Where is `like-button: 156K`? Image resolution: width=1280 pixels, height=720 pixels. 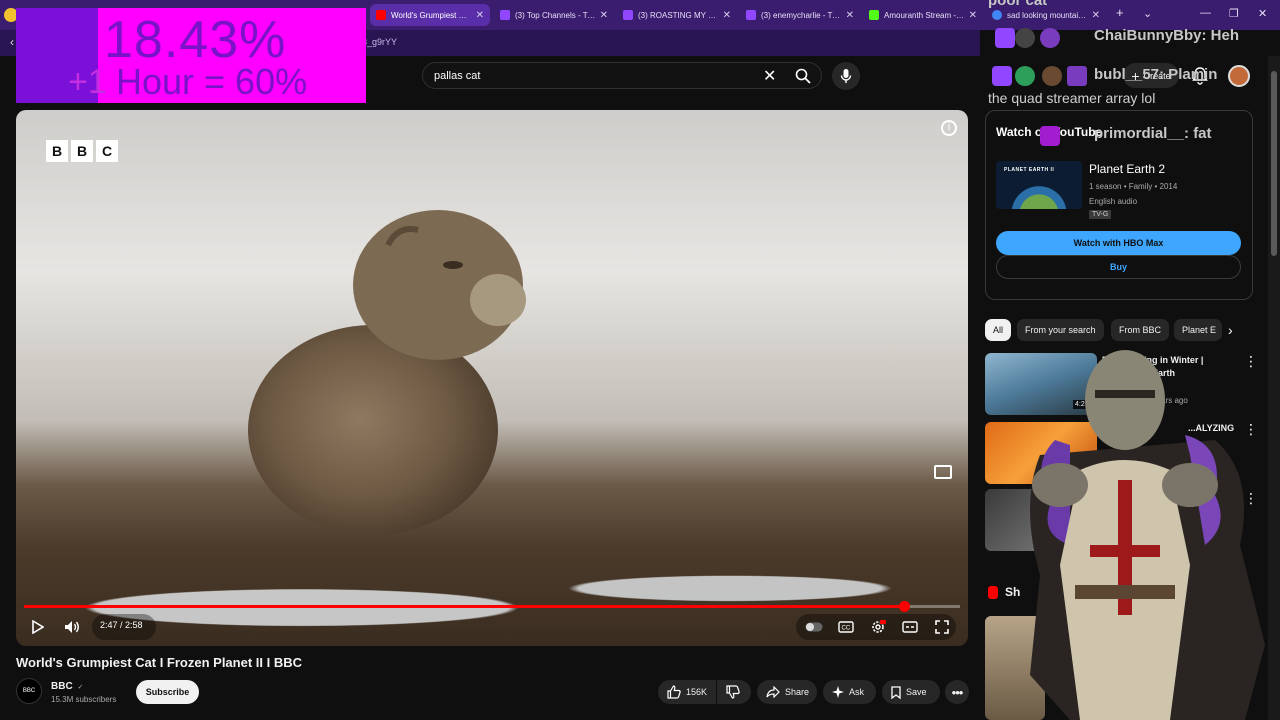 like-button: 156K is located at coordinates (687, 692).